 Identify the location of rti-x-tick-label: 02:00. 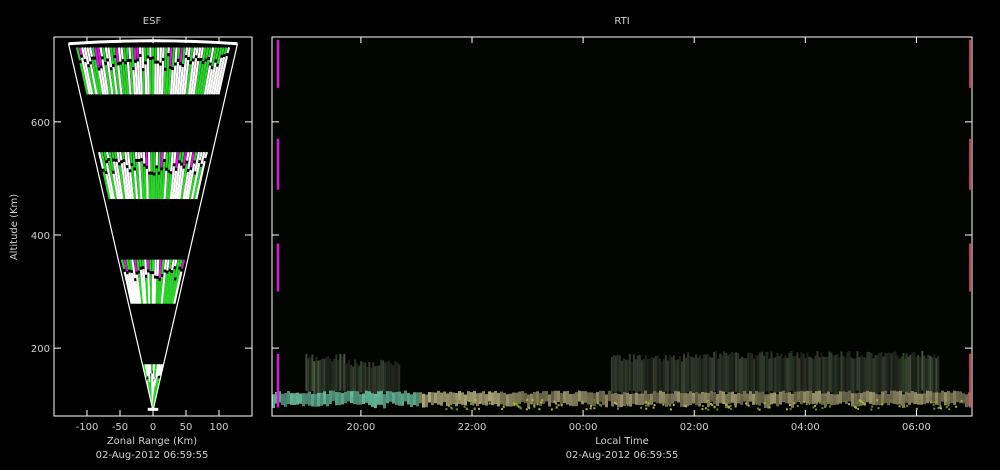
(694, 427).